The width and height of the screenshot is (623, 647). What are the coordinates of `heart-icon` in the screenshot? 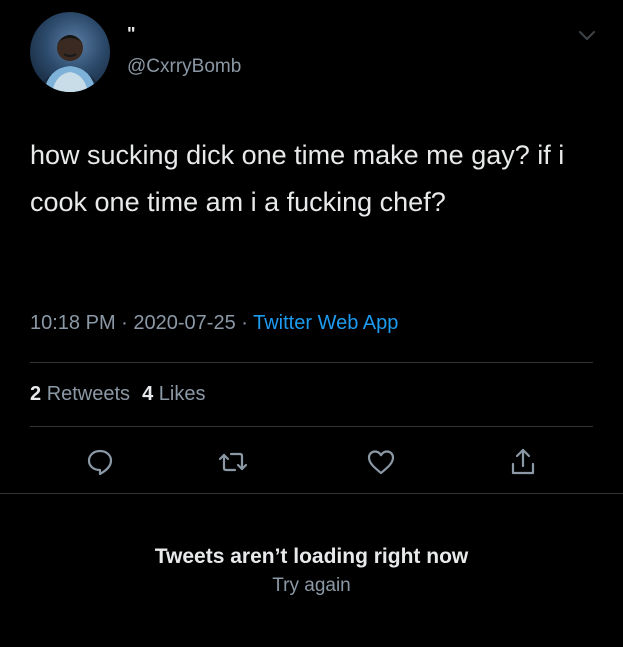 It's located at (381, 462).